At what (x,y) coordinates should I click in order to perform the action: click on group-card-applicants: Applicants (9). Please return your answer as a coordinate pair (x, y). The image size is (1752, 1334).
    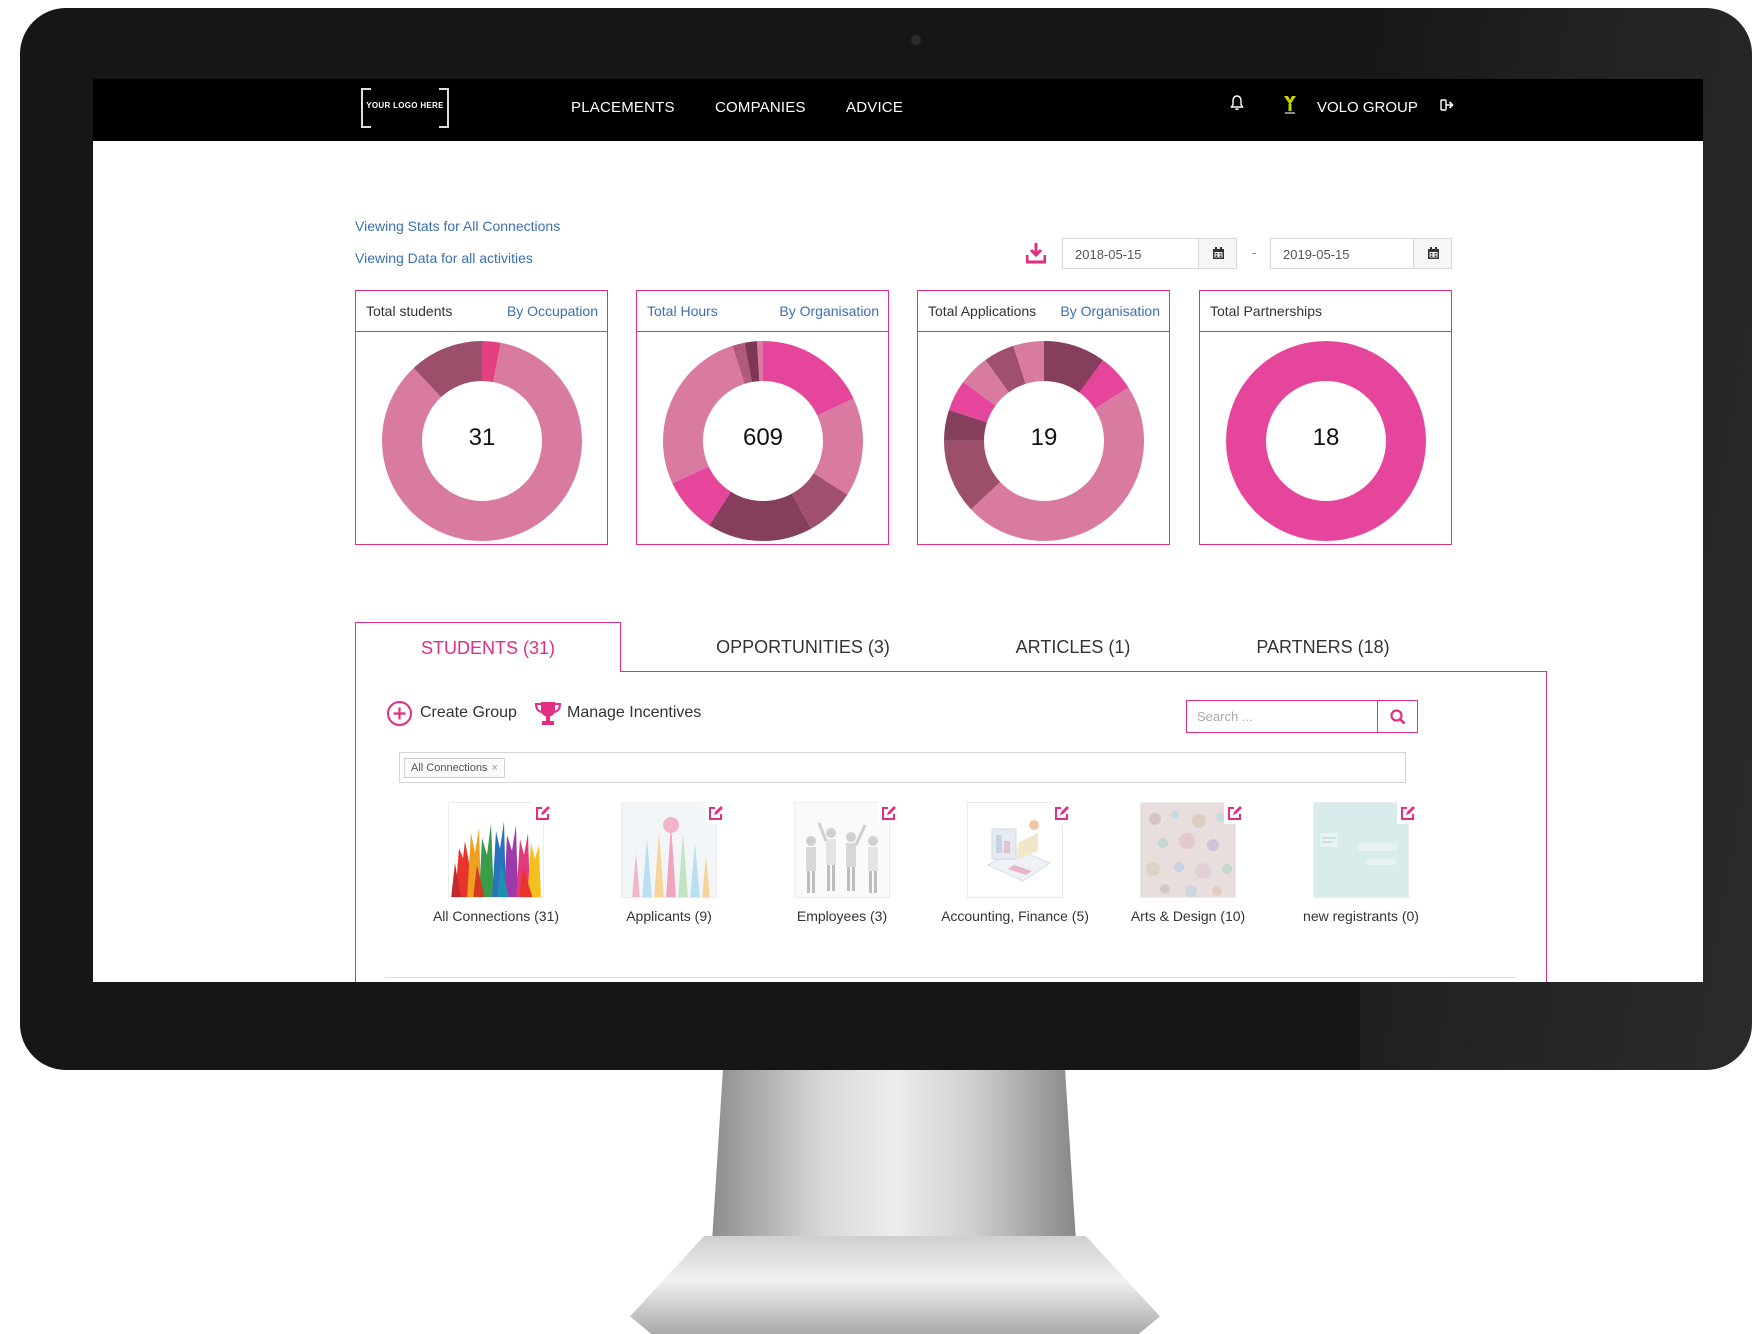
    Looking at the image, I should click on (669, 877).